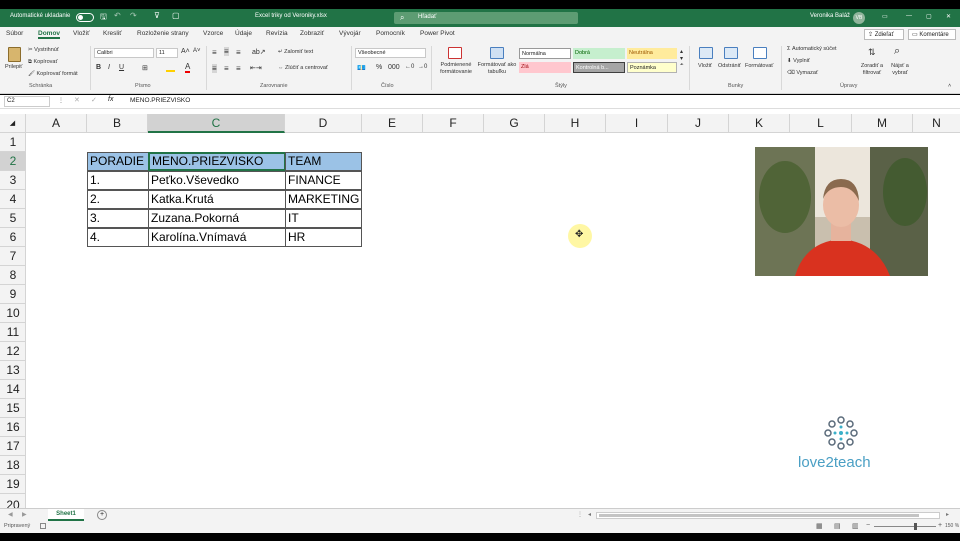 Image resolution: width=960 pixels, height=541 pixels. I want to click on font-size-select: 11, so click(167, 53).